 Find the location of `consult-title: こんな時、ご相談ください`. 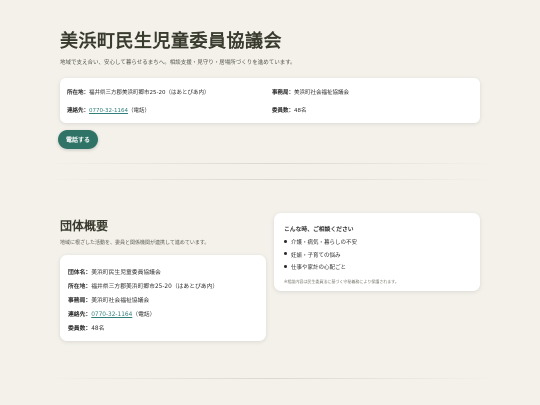

consult-title: こんな時、ご相談ください is located at coordinates (319, 230).